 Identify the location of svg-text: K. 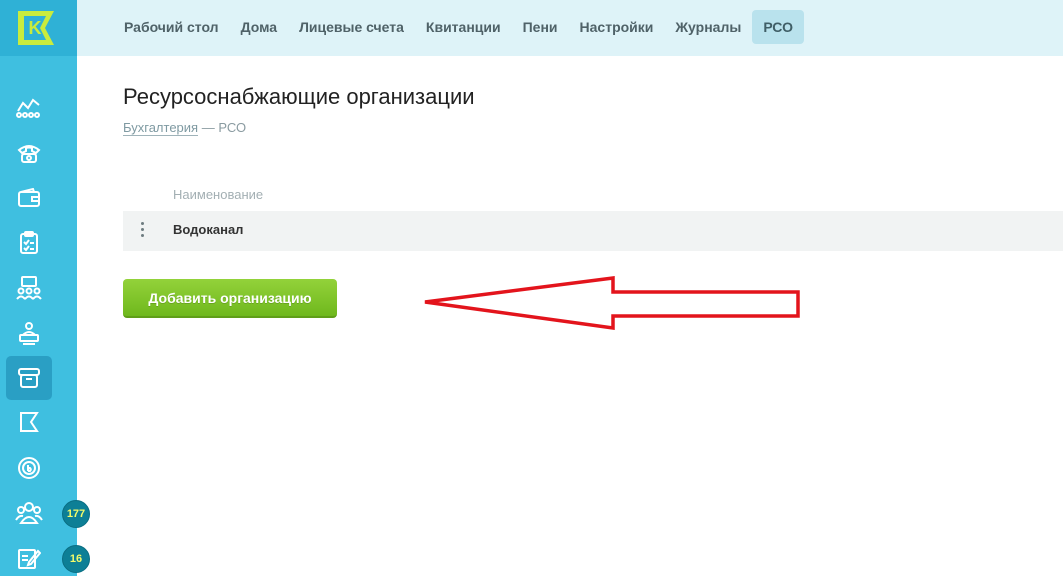
(35, 28).